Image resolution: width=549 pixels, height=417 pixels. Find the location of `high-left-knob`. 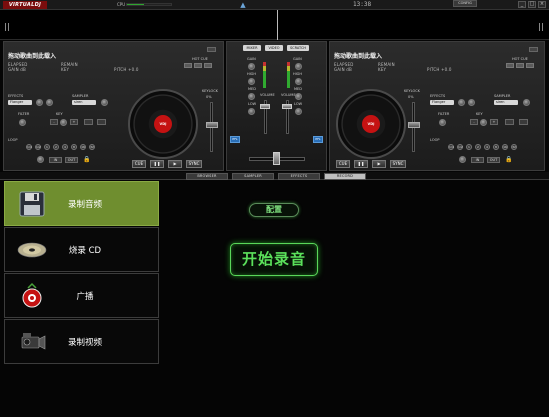

high-left-knob is located at coordinates (251, 81).